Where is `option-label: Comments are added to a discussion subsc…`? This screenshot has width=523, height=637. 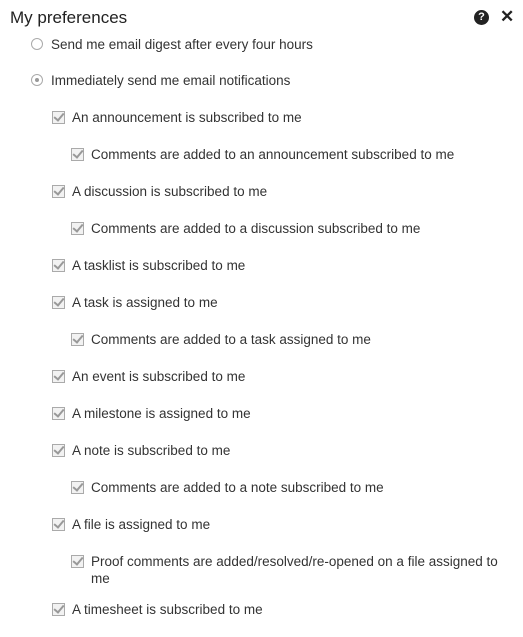 option-label: Comments are added to a discussion subsc… is located at coordinates (256, 228).